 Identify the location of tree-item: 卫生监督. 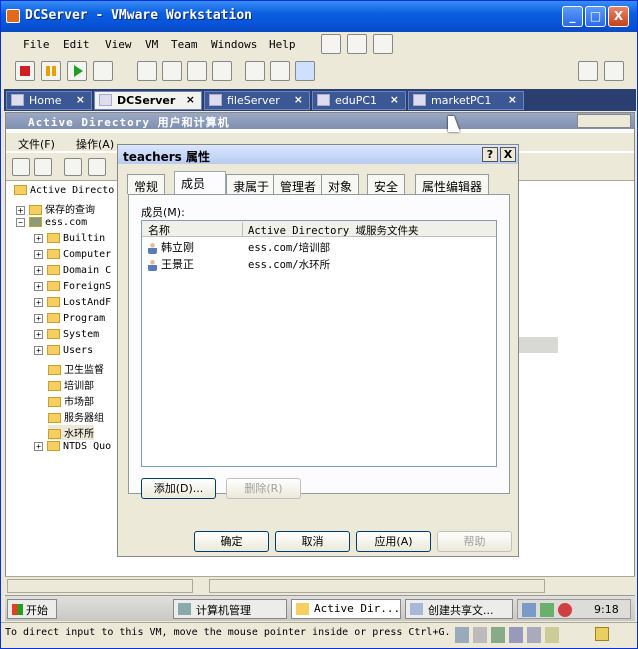
(76, 368).